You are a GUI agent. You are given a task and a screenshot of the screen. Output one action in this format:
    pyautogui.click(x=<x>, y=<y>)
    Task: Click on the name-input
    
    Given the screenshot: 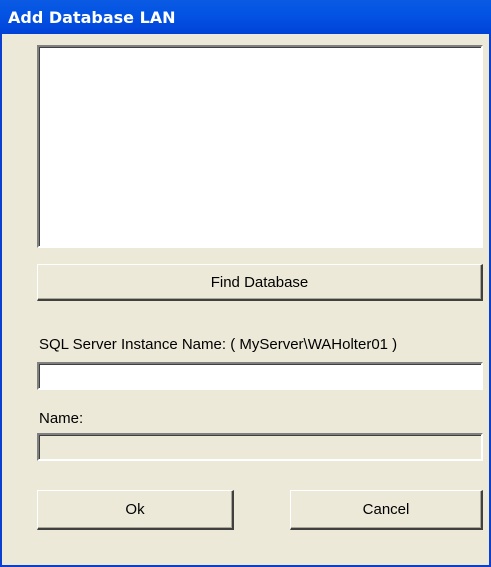 What is the action you would take?
    pyautogui.click(x=260, y=447)
    